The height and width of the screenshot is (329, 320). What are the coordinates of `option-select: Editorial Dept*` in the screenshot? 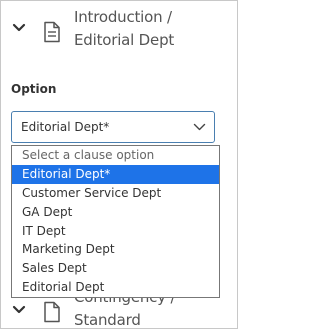 It's located at (113, 127).